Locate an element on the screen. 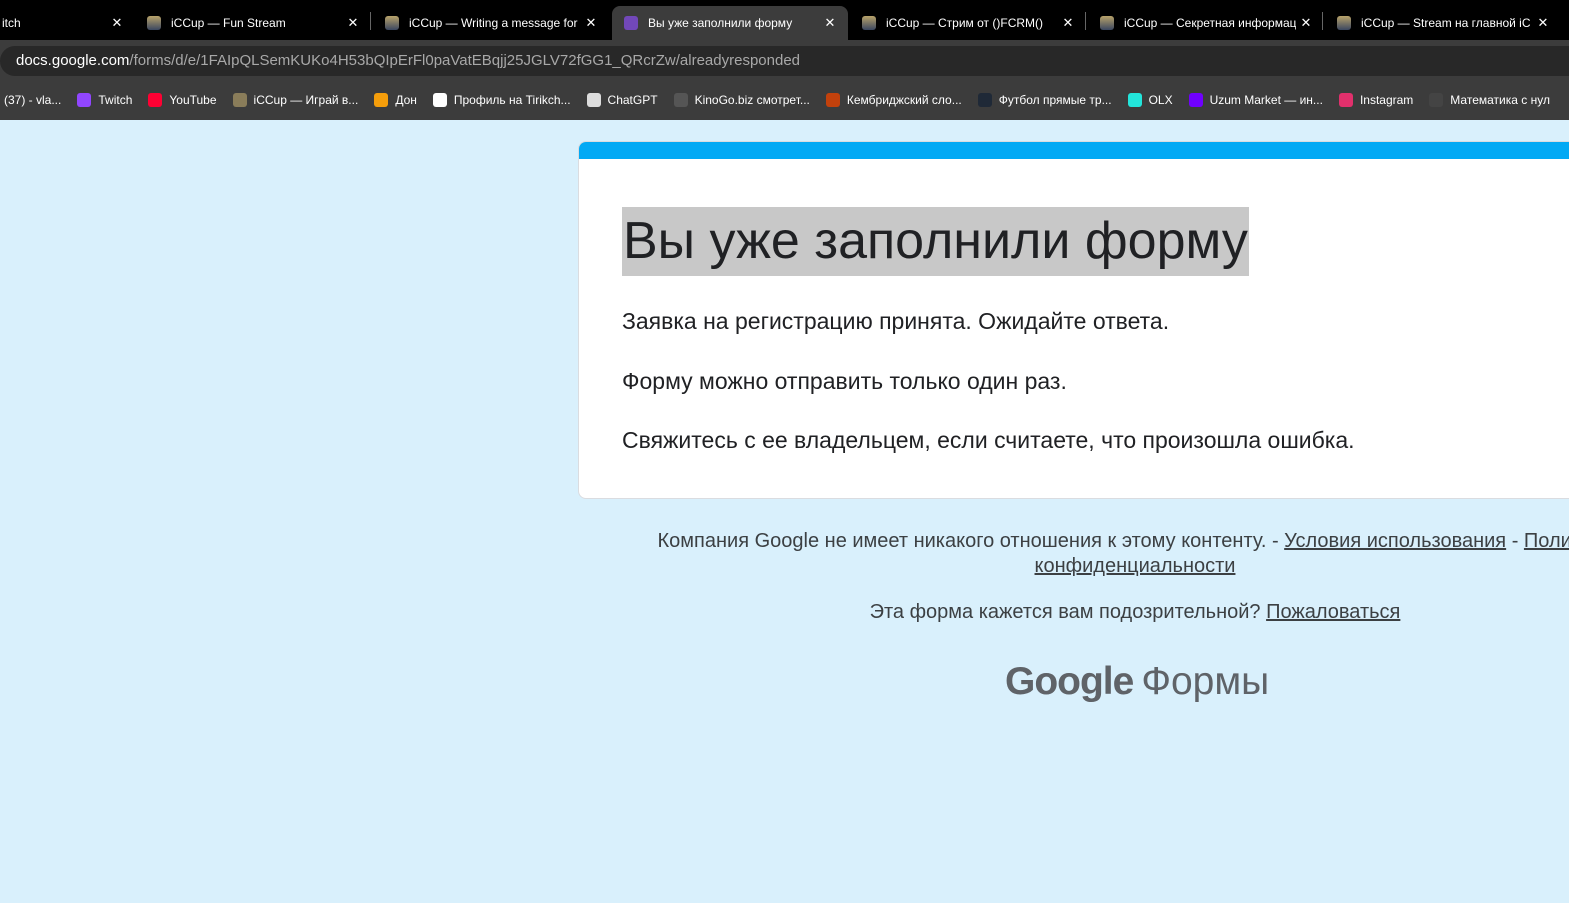 The width and height of the screenshot is (1569, 903). bookmark: OLX is located at coordinates (1150, 100).